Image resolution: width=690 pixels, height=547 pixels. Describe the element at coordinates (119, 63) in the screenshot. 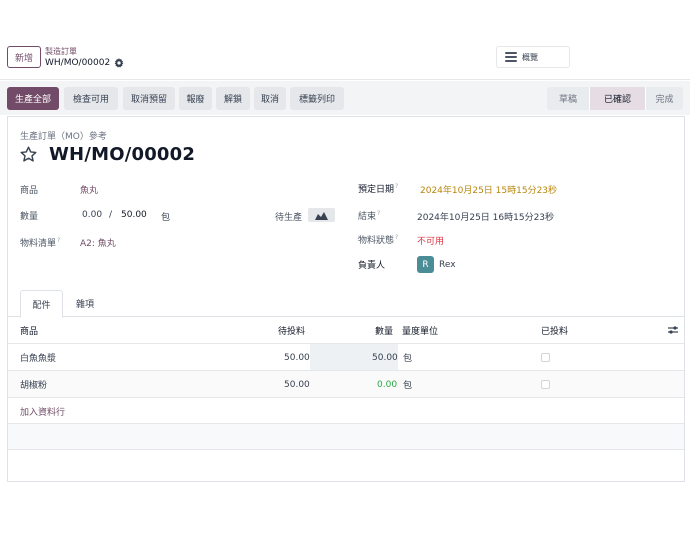

I see `gear-icon` at that location.